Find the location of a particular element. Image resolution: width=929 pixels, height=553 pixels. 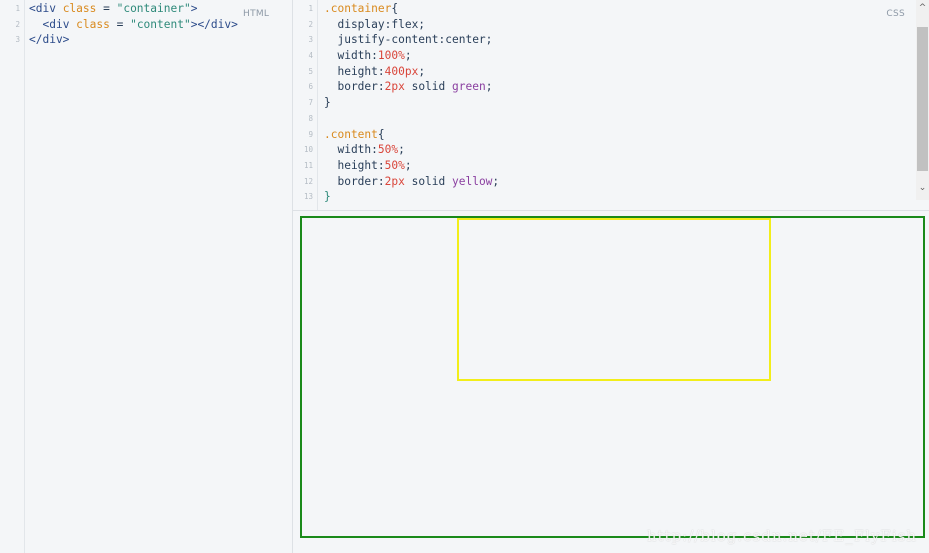

code-token: > is located at coordinates (194, 8).